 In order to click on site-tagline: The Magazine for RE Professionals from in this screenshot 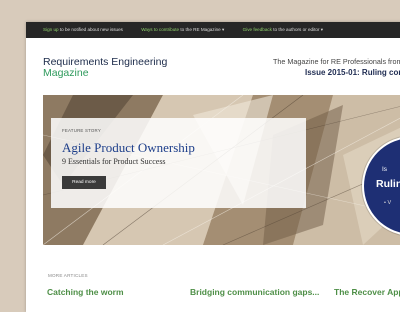, I will do `click(336, 61)`.